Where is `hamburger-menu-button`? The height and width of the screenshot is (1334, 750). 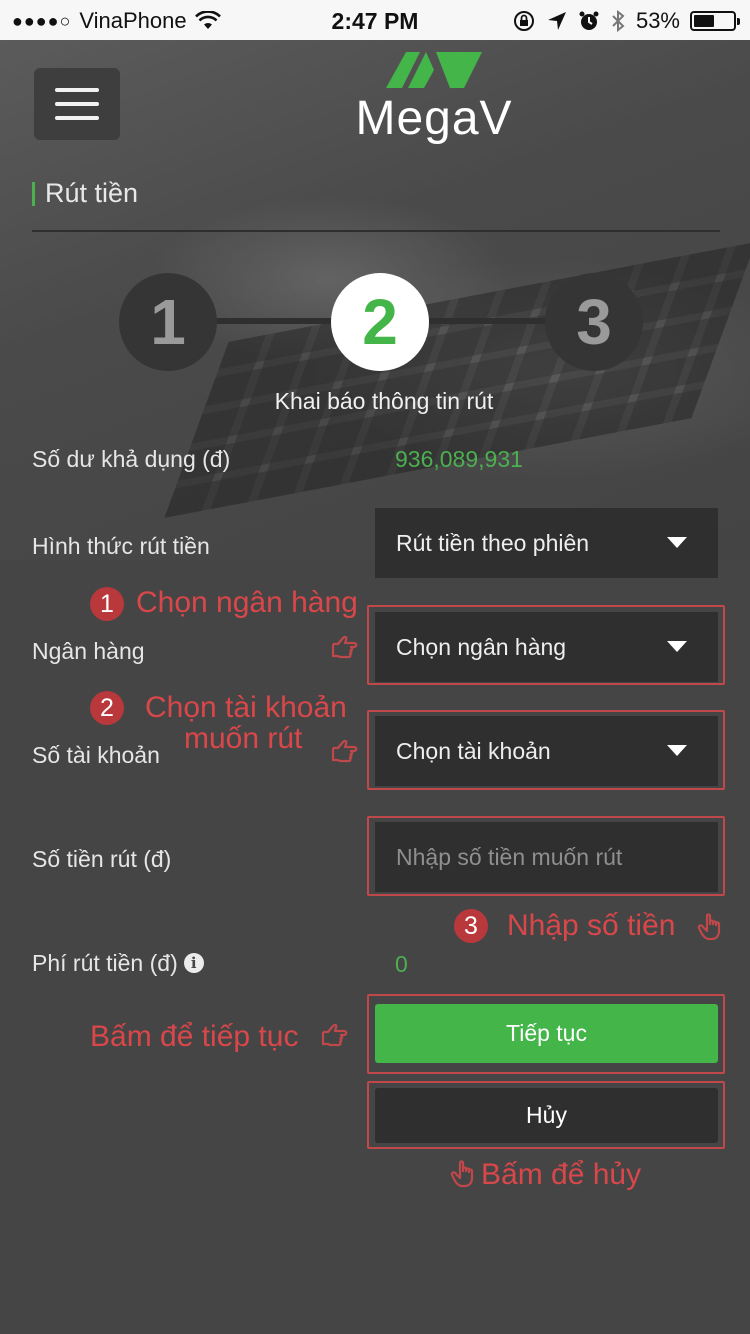 hamburger-menu-button is located at coordinates (77, 104).